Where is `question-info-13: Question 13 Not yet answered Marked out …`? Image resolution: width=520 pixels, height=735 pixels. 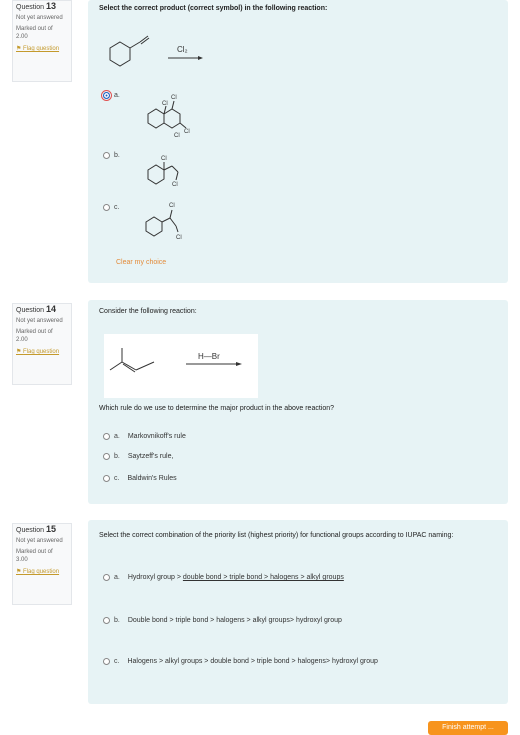 question-info-13: Question 13 Not yet answered Marked out … is located at coordinates (42, 41).